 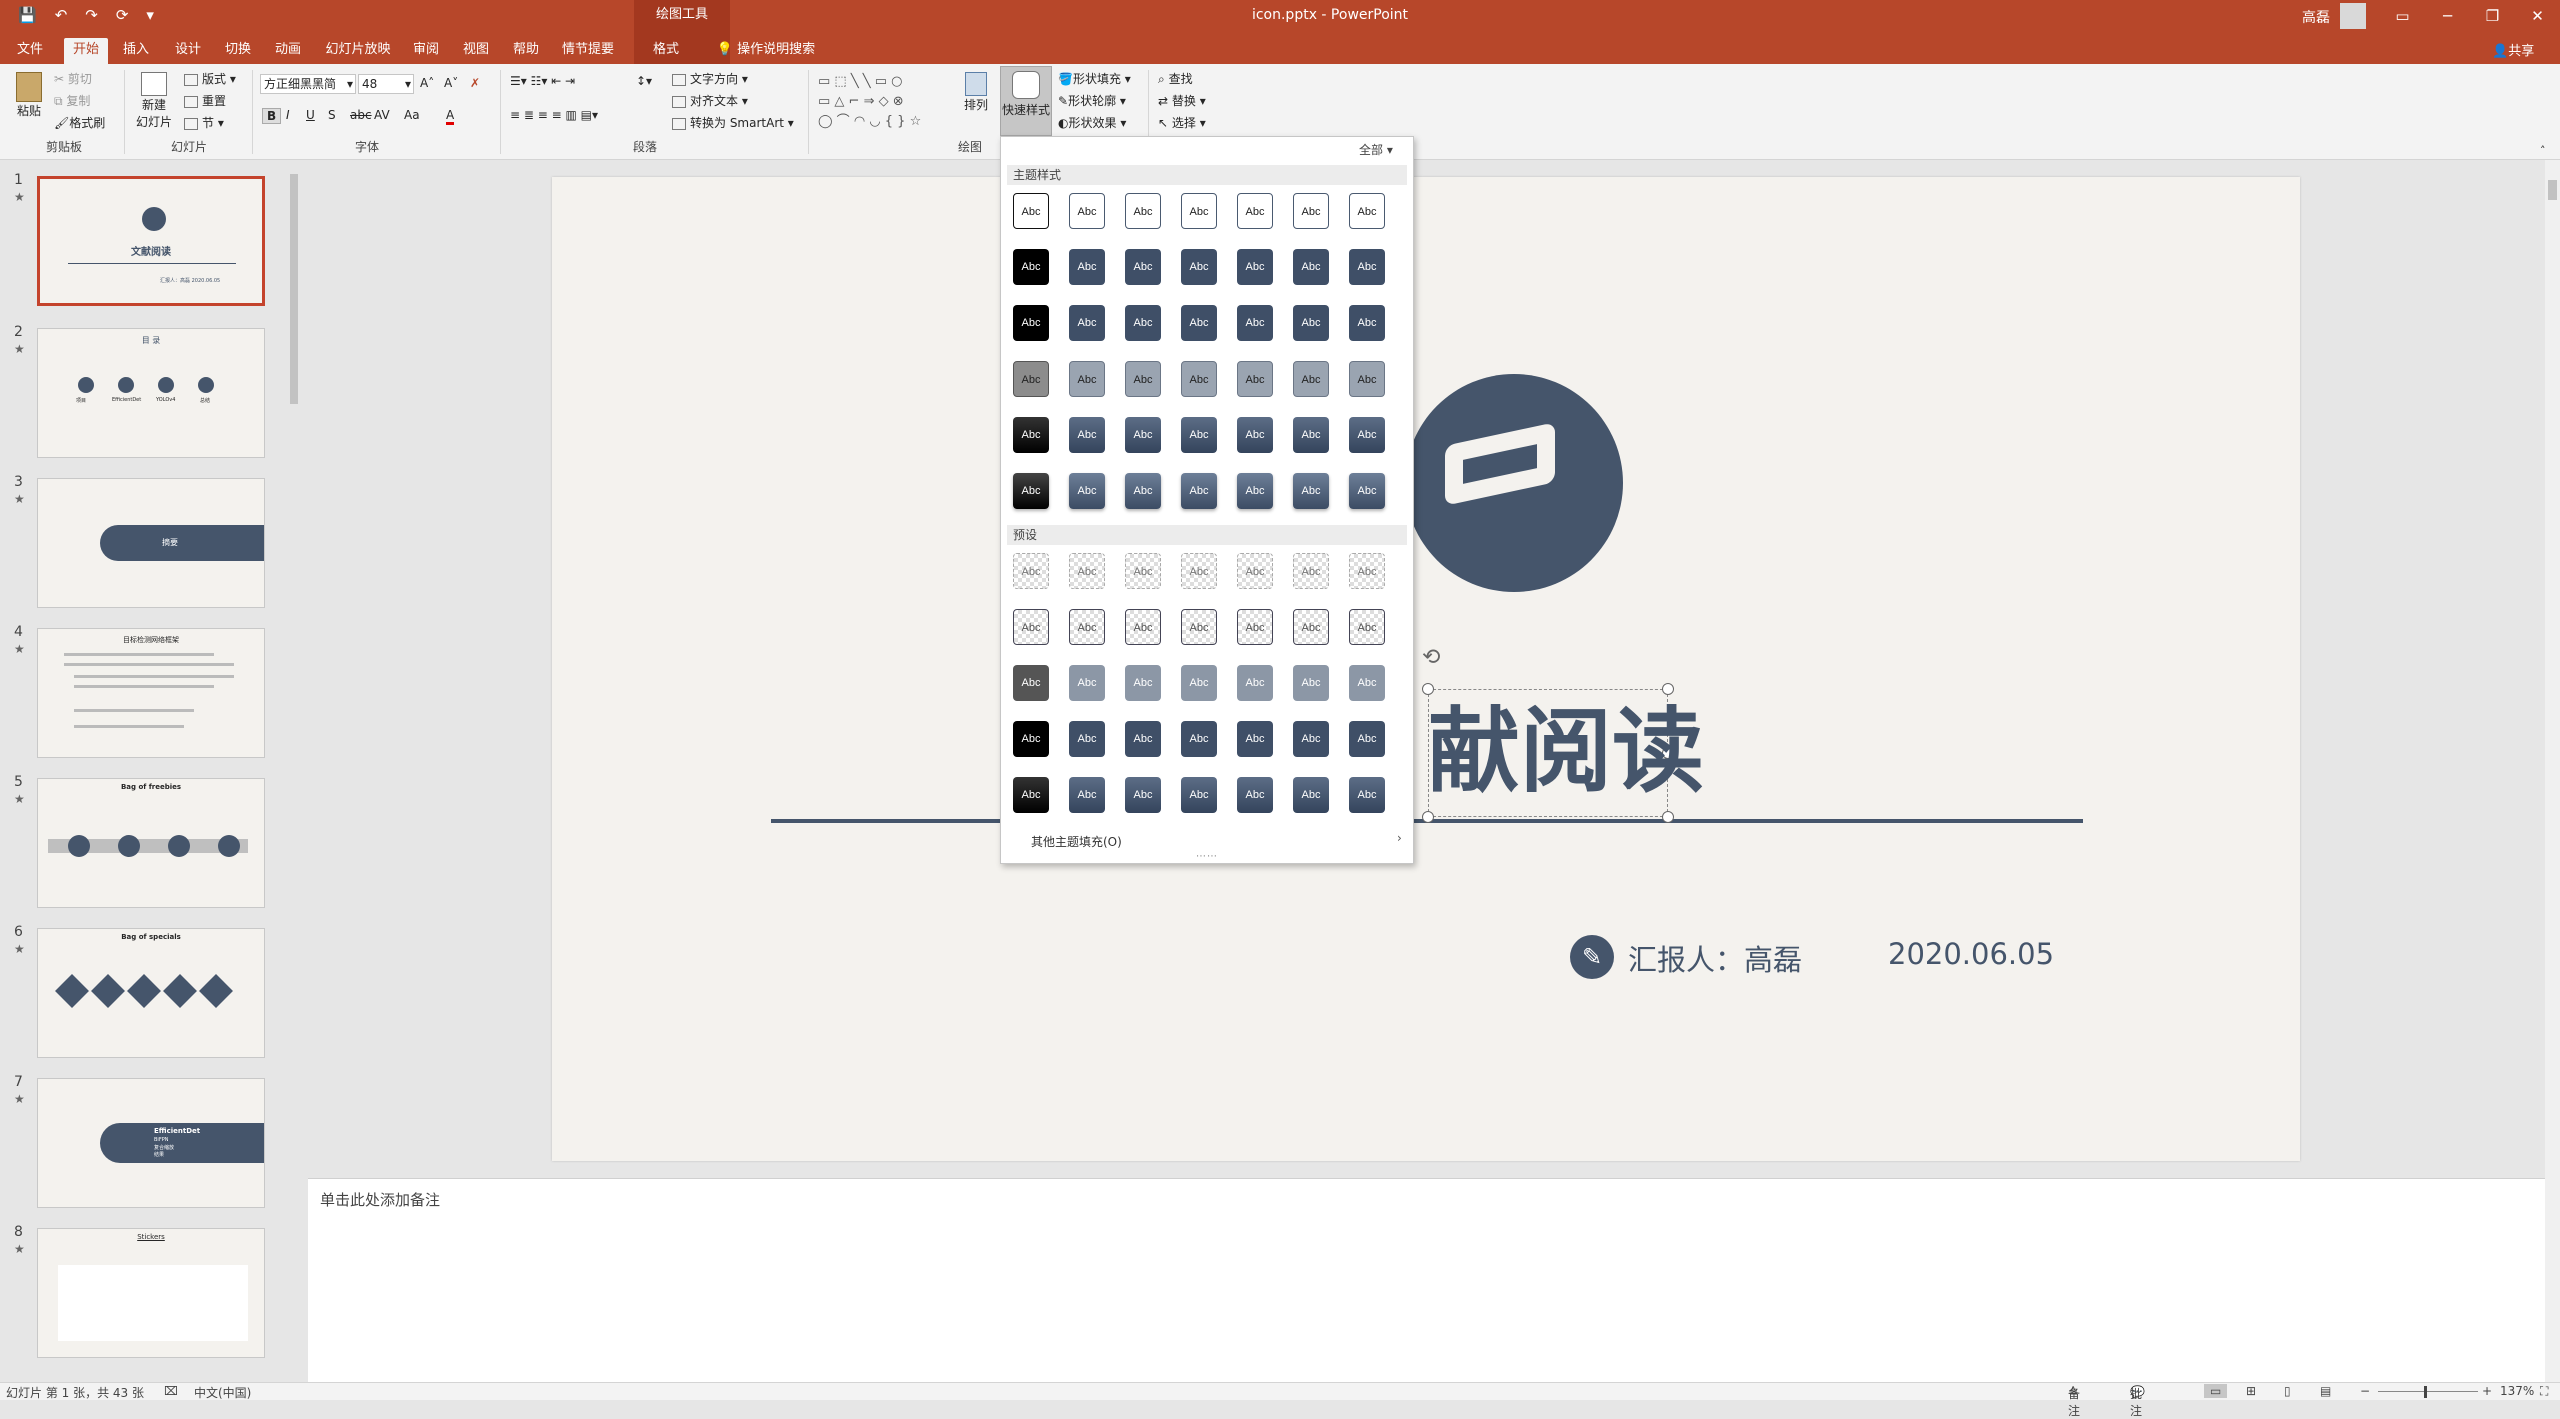 What do you see at coordinates (427, 83) in the screenshot?
I see `grow-font-button: A˄` at bounding box center [427, 83].